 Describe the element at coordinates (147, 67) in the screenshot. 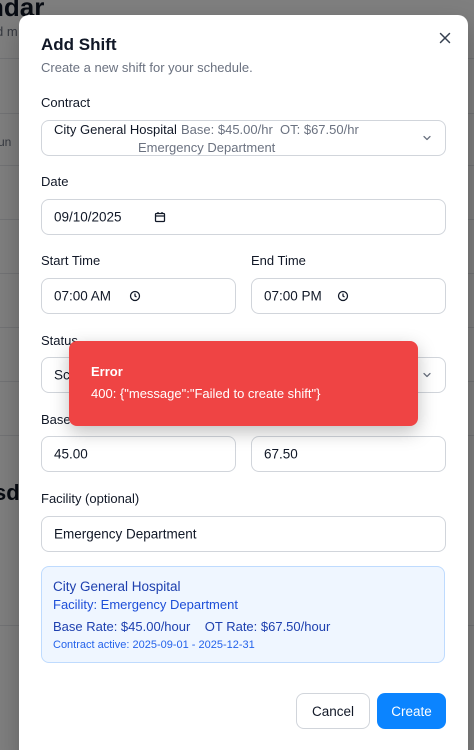

I see `dialog-description: Create a new shift for your schedule.` at that location.